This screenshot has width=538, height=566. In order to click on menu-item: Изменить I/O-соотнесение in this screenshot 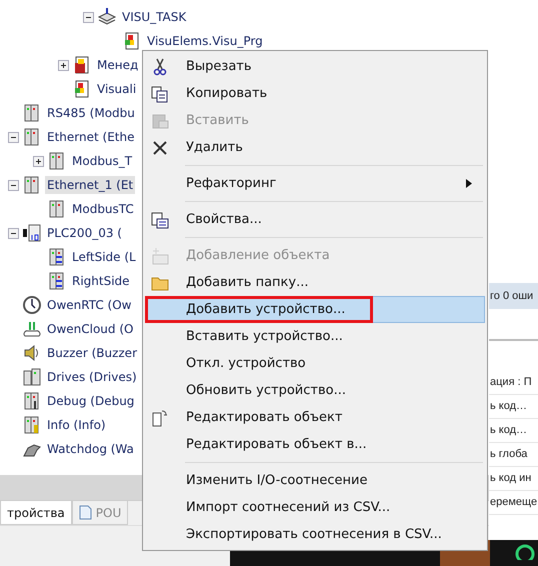, I will do `click(315, 480)`.